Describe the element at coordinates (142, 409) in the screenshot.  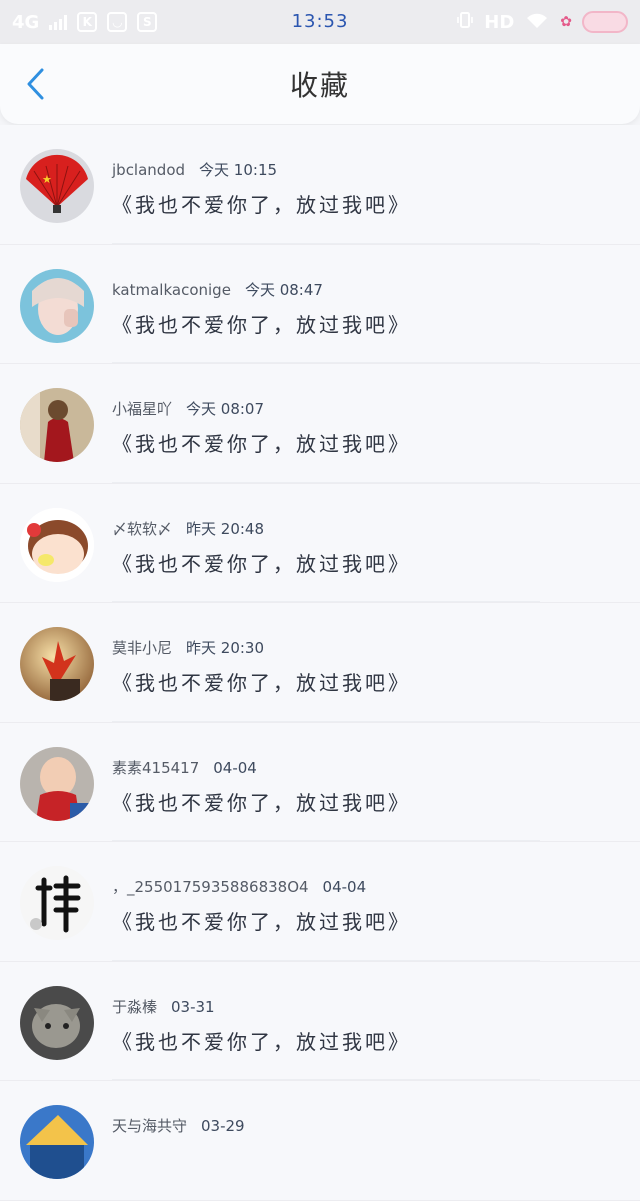
I see `item-username: 小福星吖` at that location.